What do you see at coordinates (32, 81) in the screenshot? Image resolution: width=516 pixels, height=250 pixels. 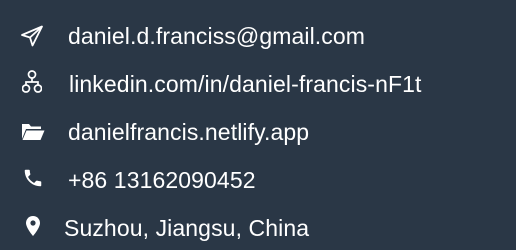 I see `network-icon` at bounding box center [32, 81].